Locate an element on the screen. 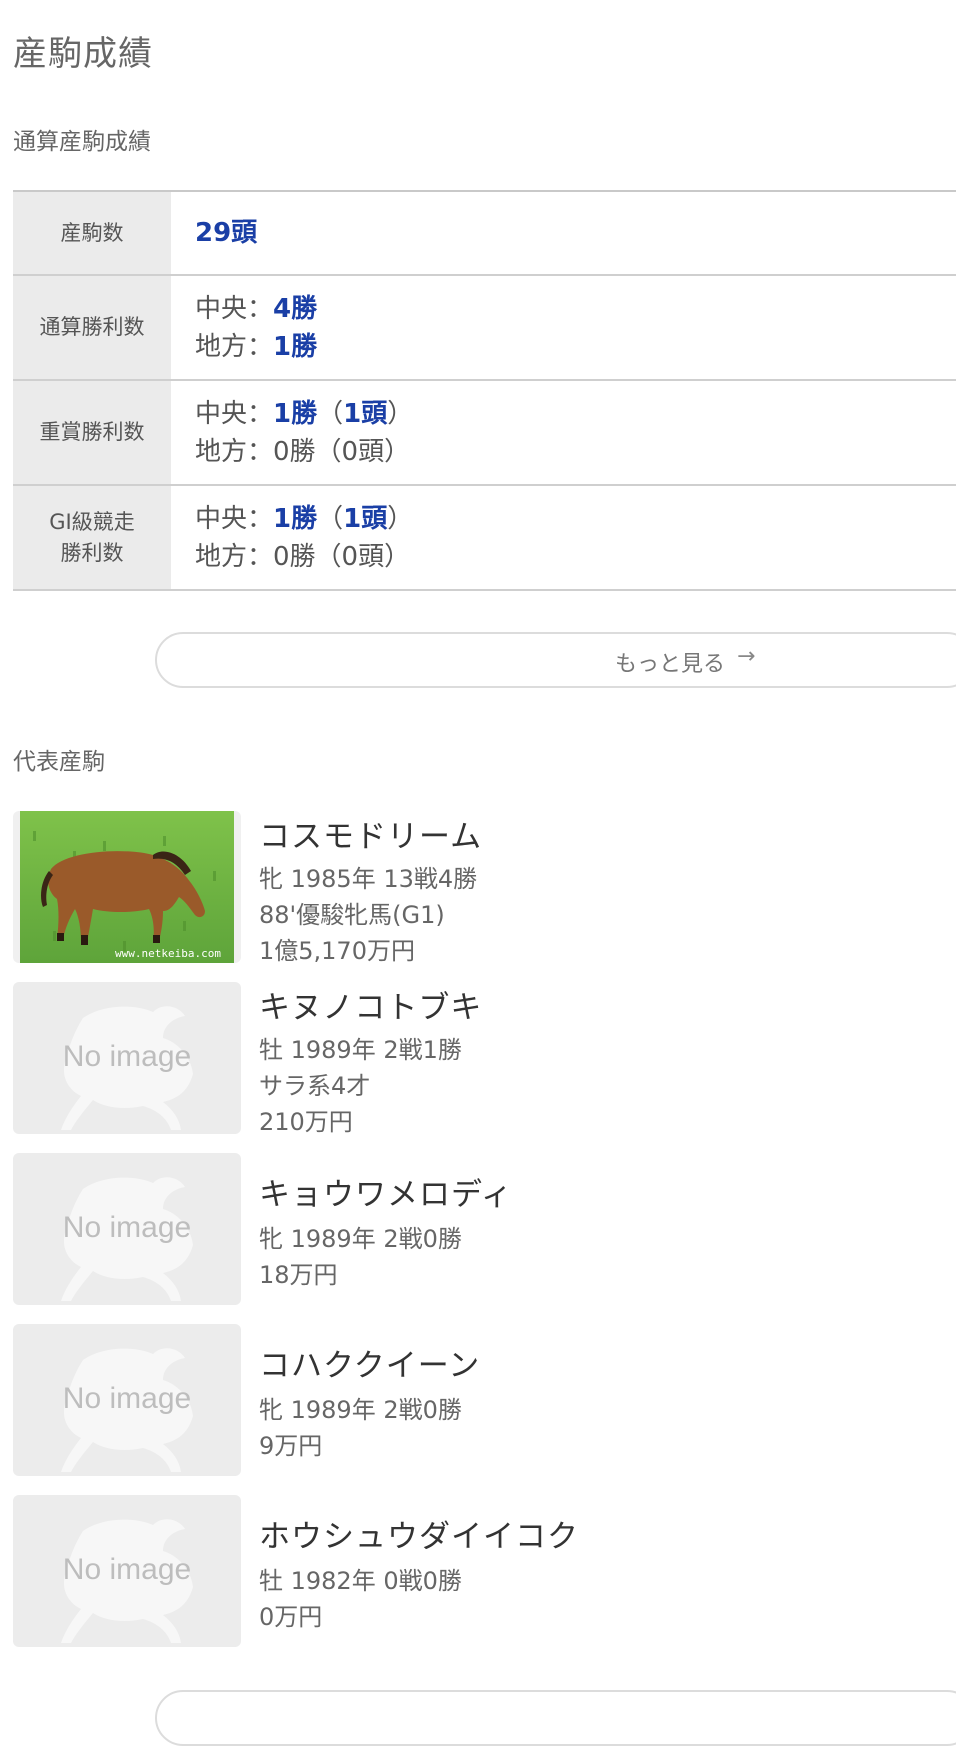 Image resolution: width=956 pixels, height=1746 pixels. photo-watermark: www.netkeiba.com is located at coordinates (168, 953).